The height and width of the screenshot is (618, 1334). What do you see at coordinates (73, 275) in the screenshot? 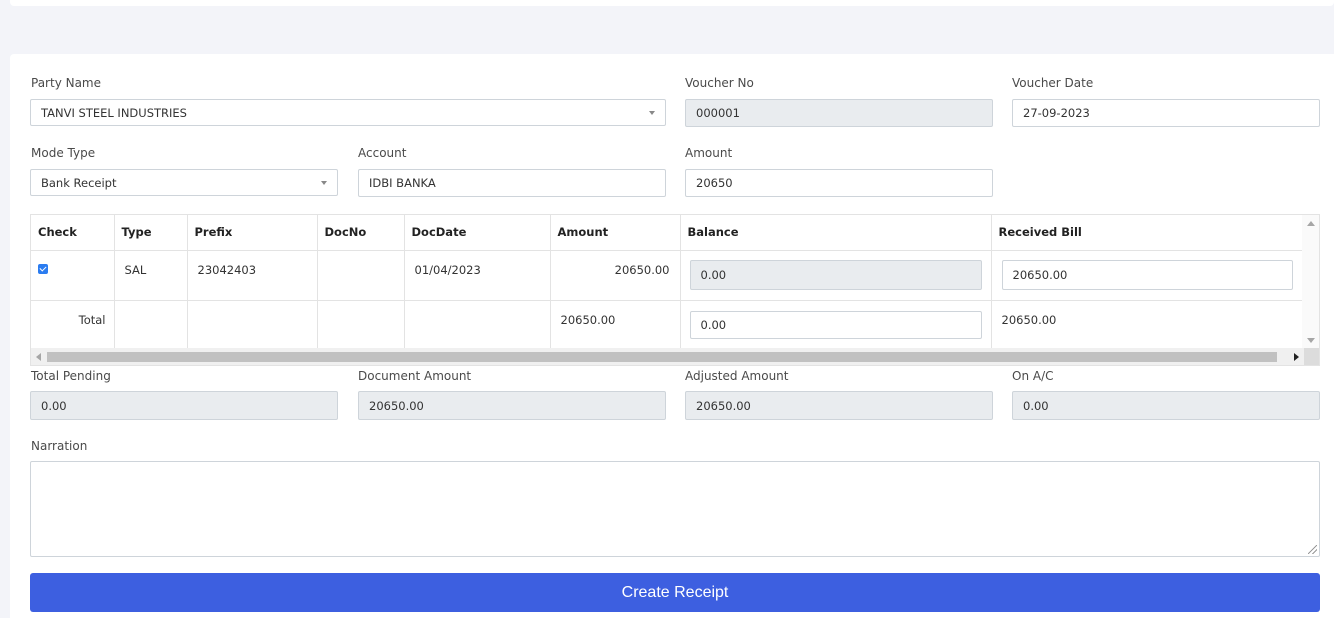
I see `row-check-cell` at bounding box center [73, 275].